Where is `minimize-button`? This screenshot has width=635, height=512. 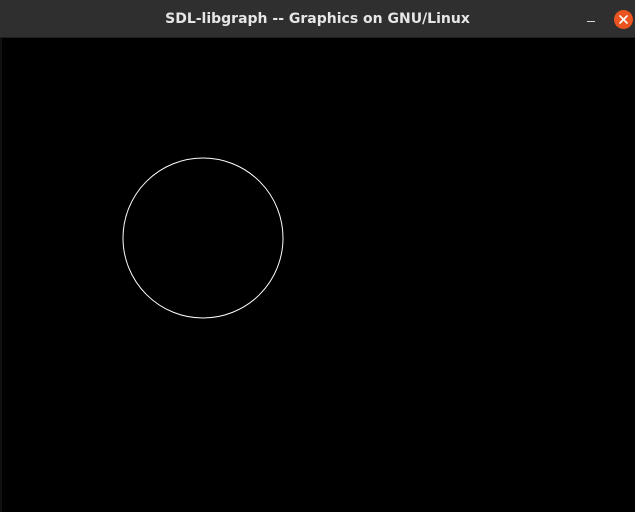
minimize-button is located at coordinates (591, 20).